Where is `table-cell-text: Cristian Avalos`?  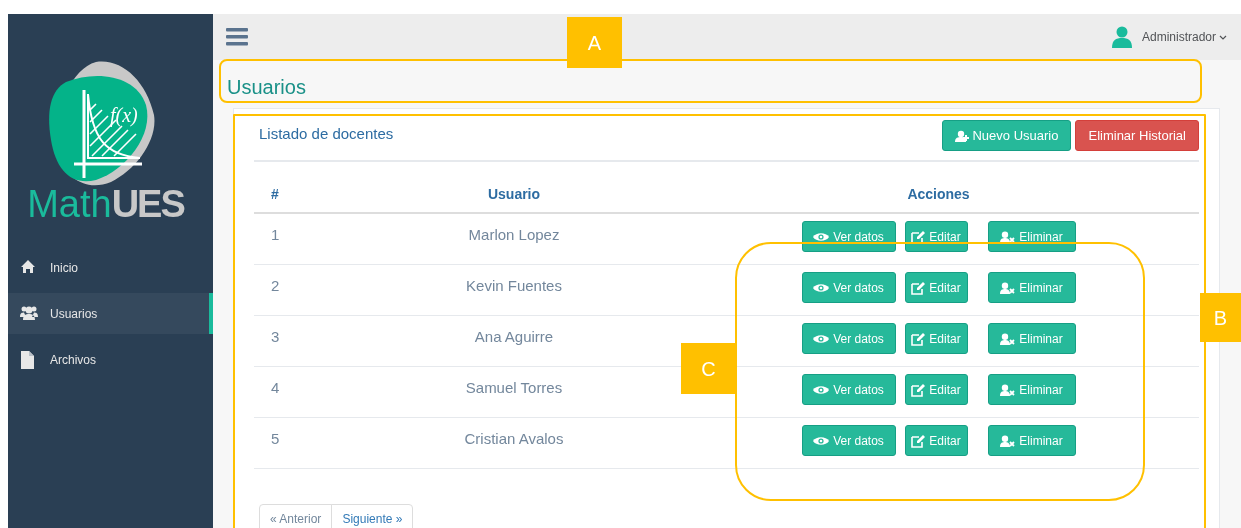 table-cell-text: Cristian Avalos is located at coordinates (514, 439).